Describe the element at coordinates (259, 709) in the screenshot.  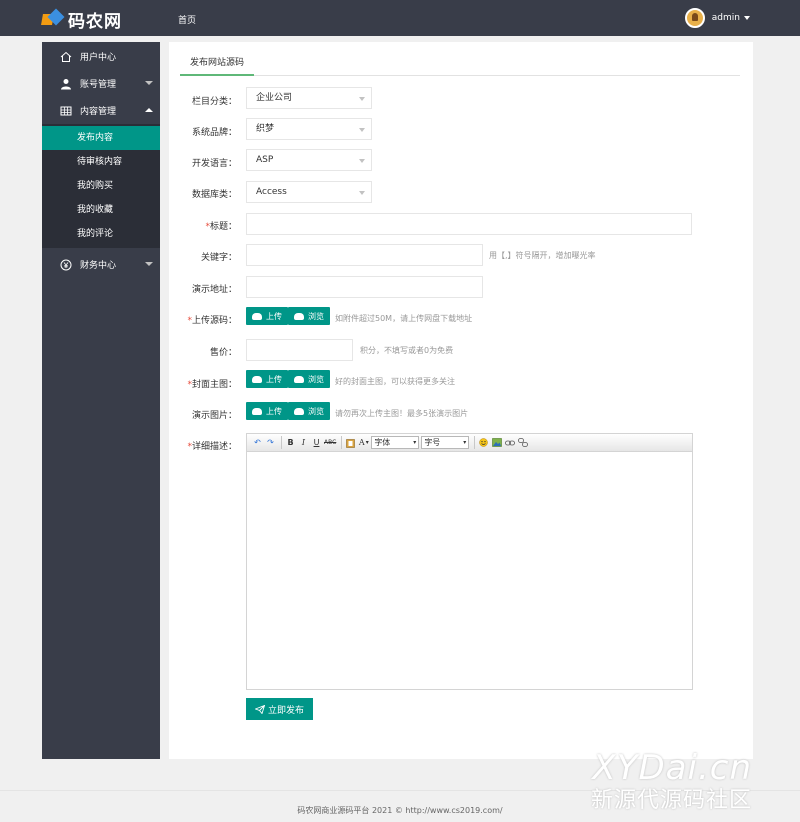
I see `send-icon` at that location.